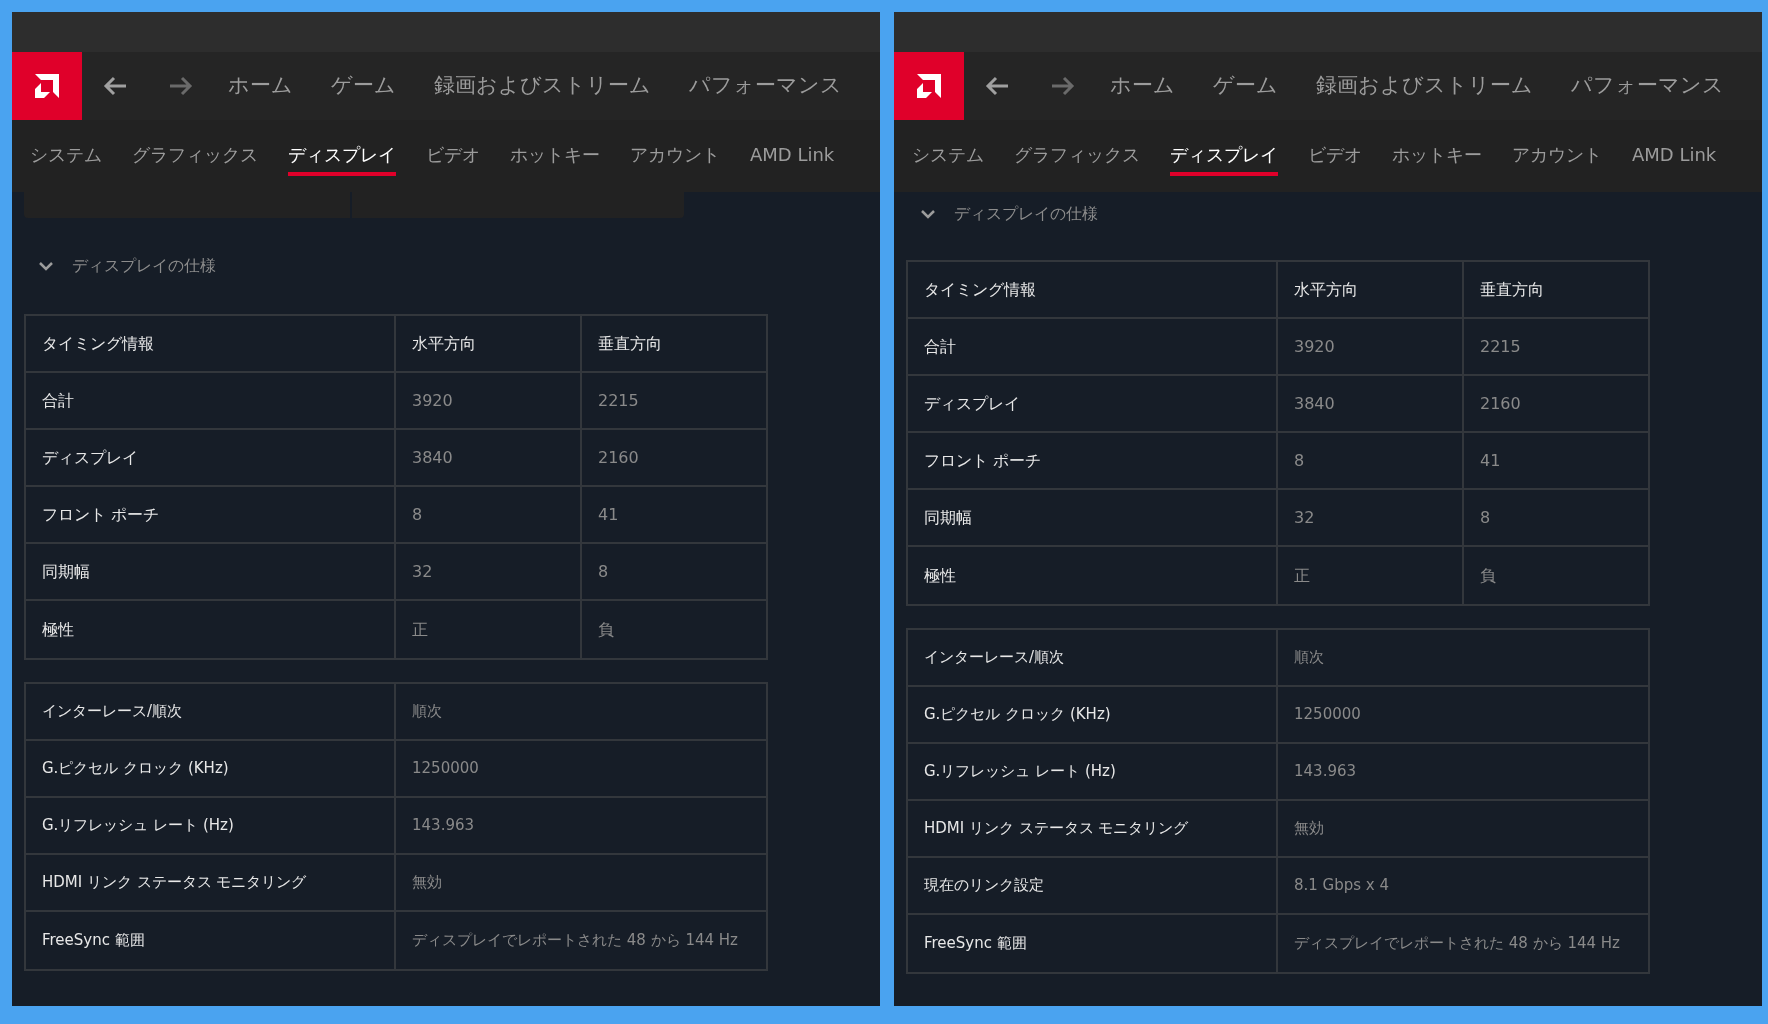  What do you see at coordinates (1342, 886) in the screenshot?
I see `table-cell-text: 8.1 Gbps x 4` at bounding box center [1342, 886].